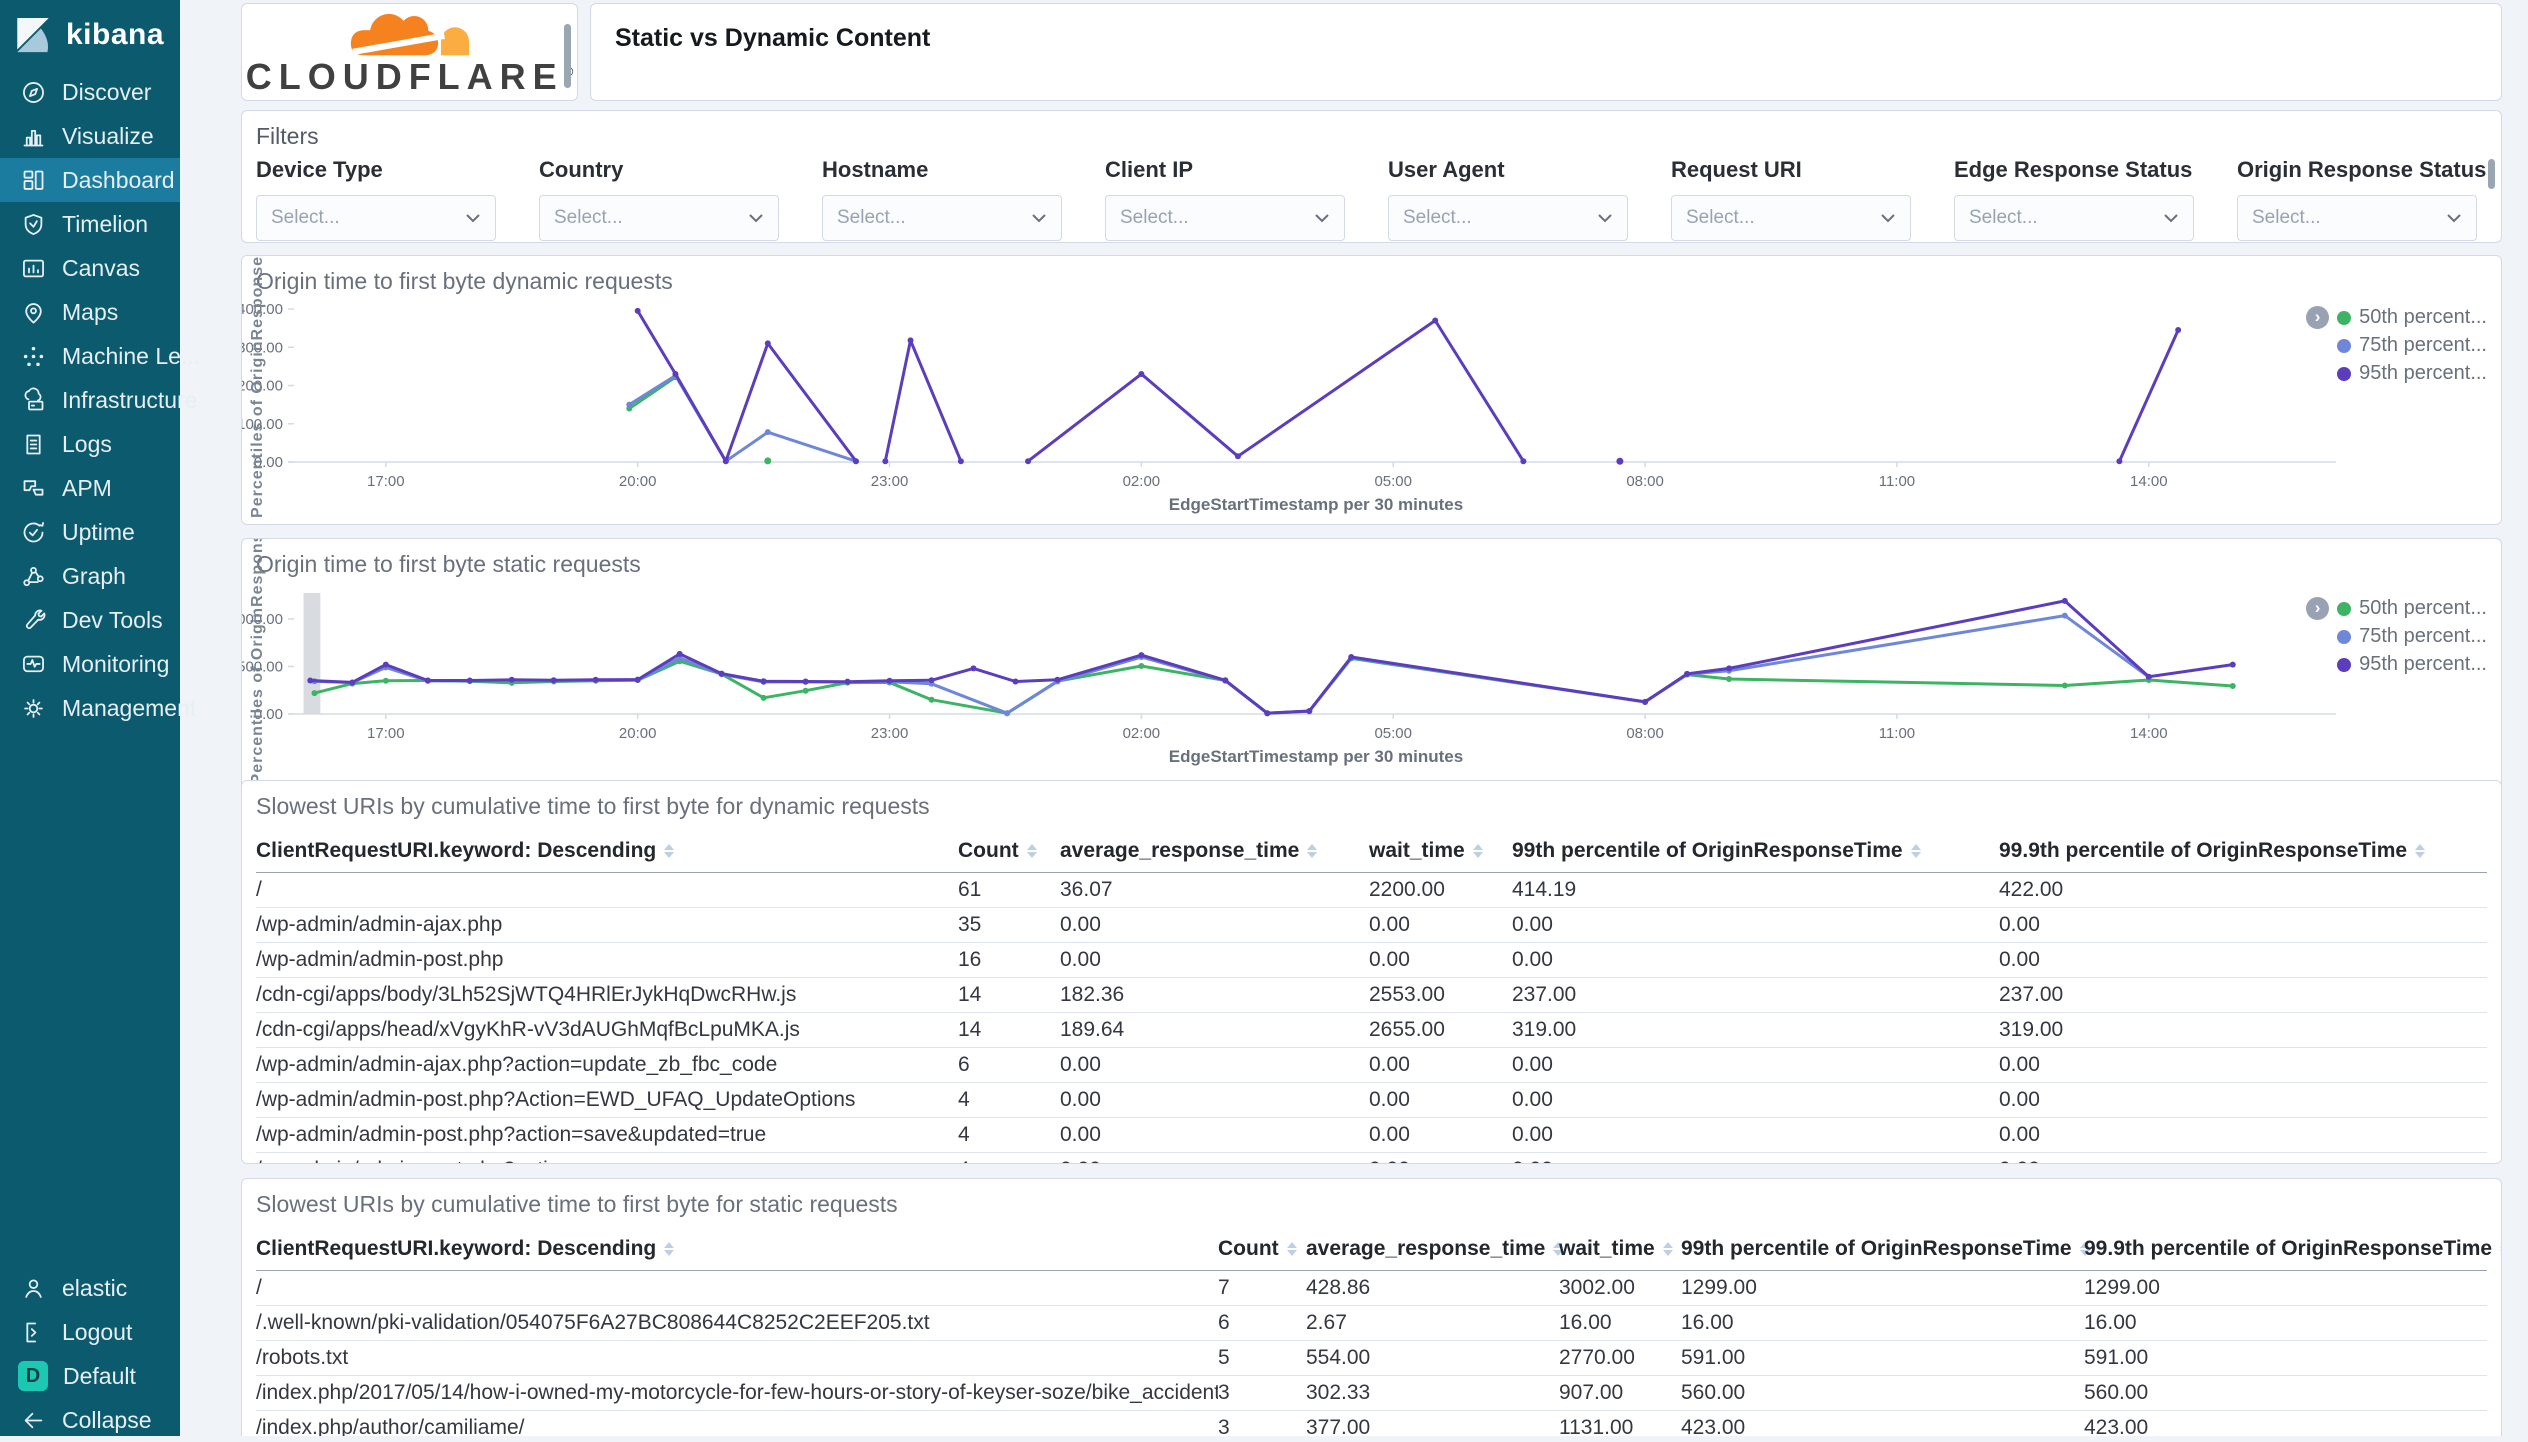 This screenshot has height=1442, width=2528. What do you see at coordinates (90, 1420) in the screenshot?
I see `sidebar-item-collapse: Collapse` at bounding box center [90, 1420].